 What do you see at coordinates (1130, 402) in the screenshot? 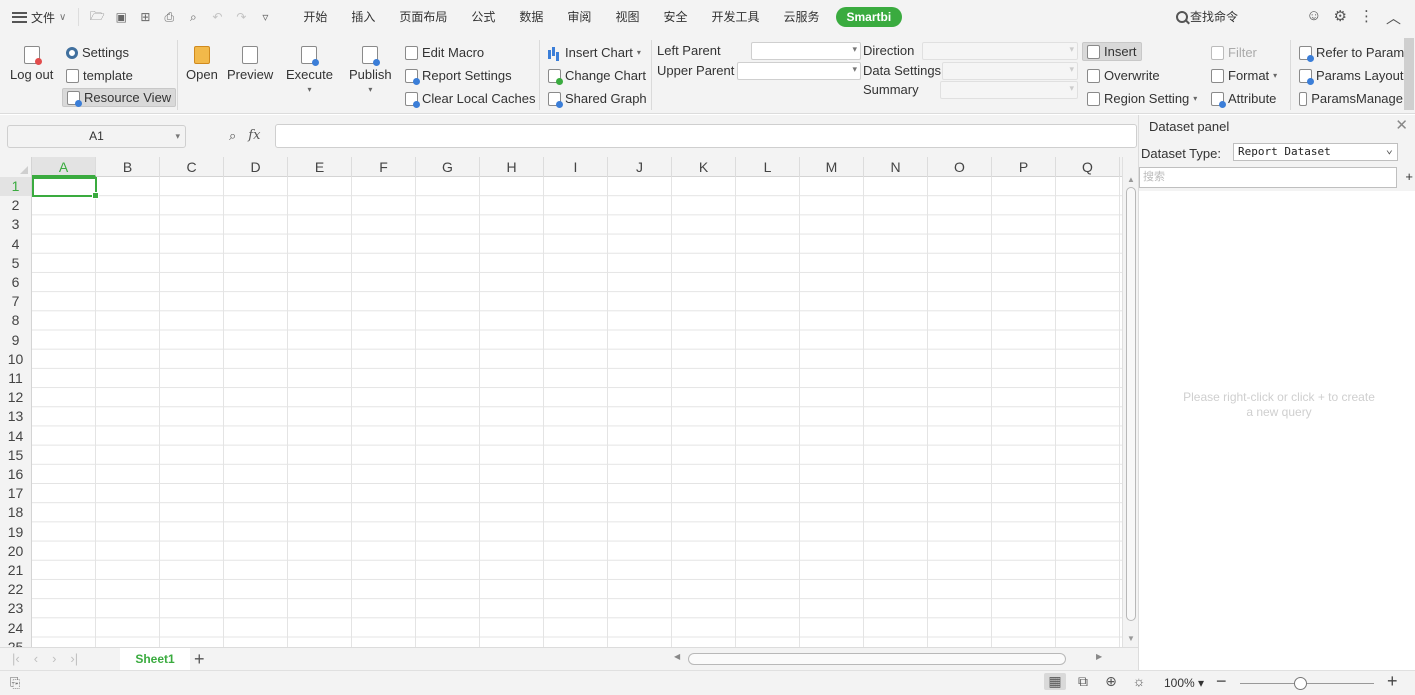
I see `vertical-scrollbar: ▲ ▼` at bounding box center [1130, 402].